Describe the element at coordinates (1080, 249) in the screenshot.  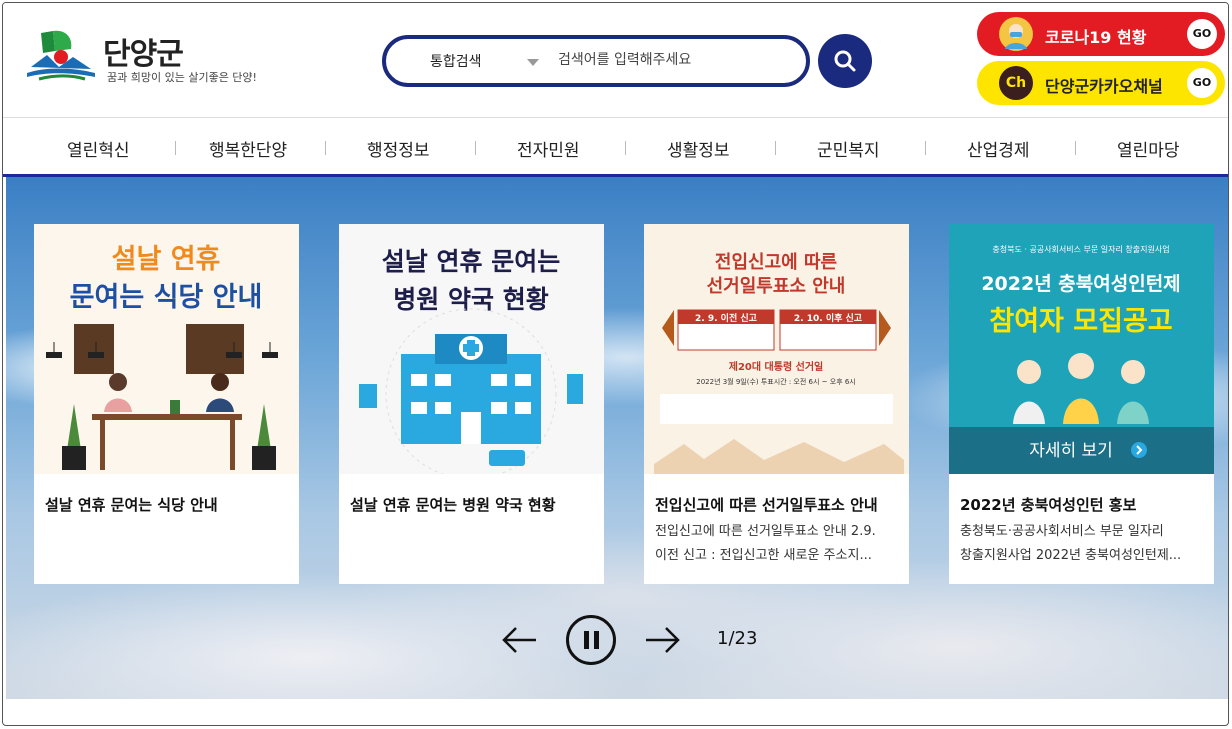
I see `card-image-text: 충청북도 · 공공사회서비스 부문 일자리 창출지원사업` at that location.